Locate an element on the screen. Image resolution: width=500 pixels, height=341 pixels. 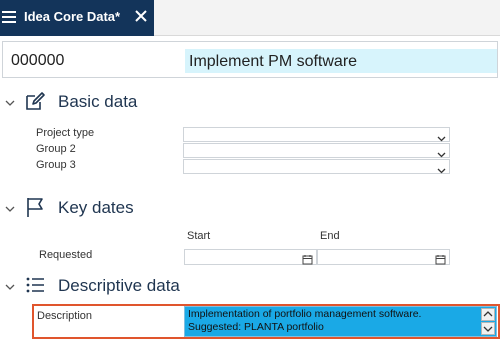
section-key-dates-header: Key dates is located at coordinates (250, 209).